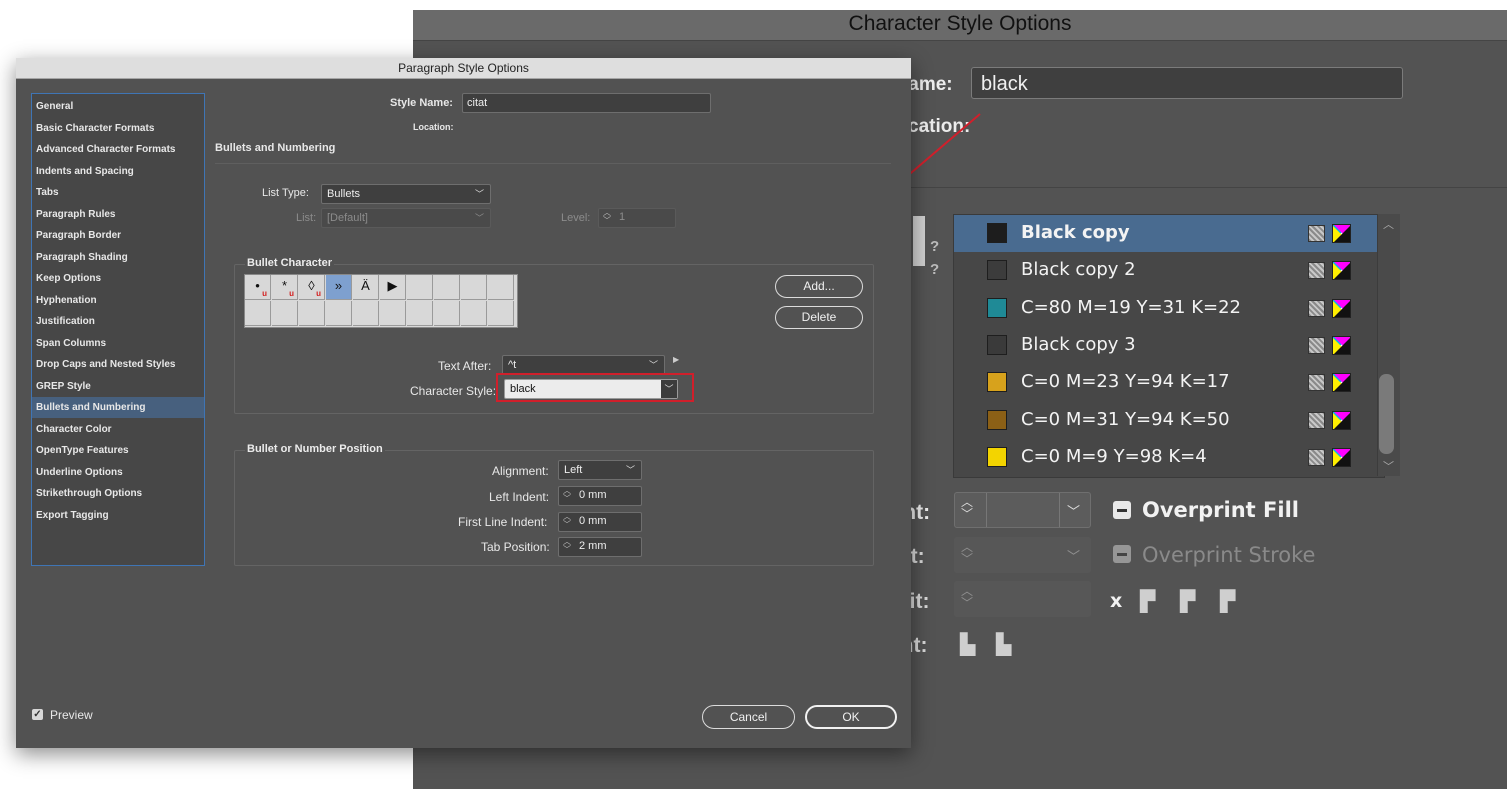 Image resolution: width=1507 pixels, height=789 pixels. I want to click on bullet-cell: Ä, so click(366, 287).